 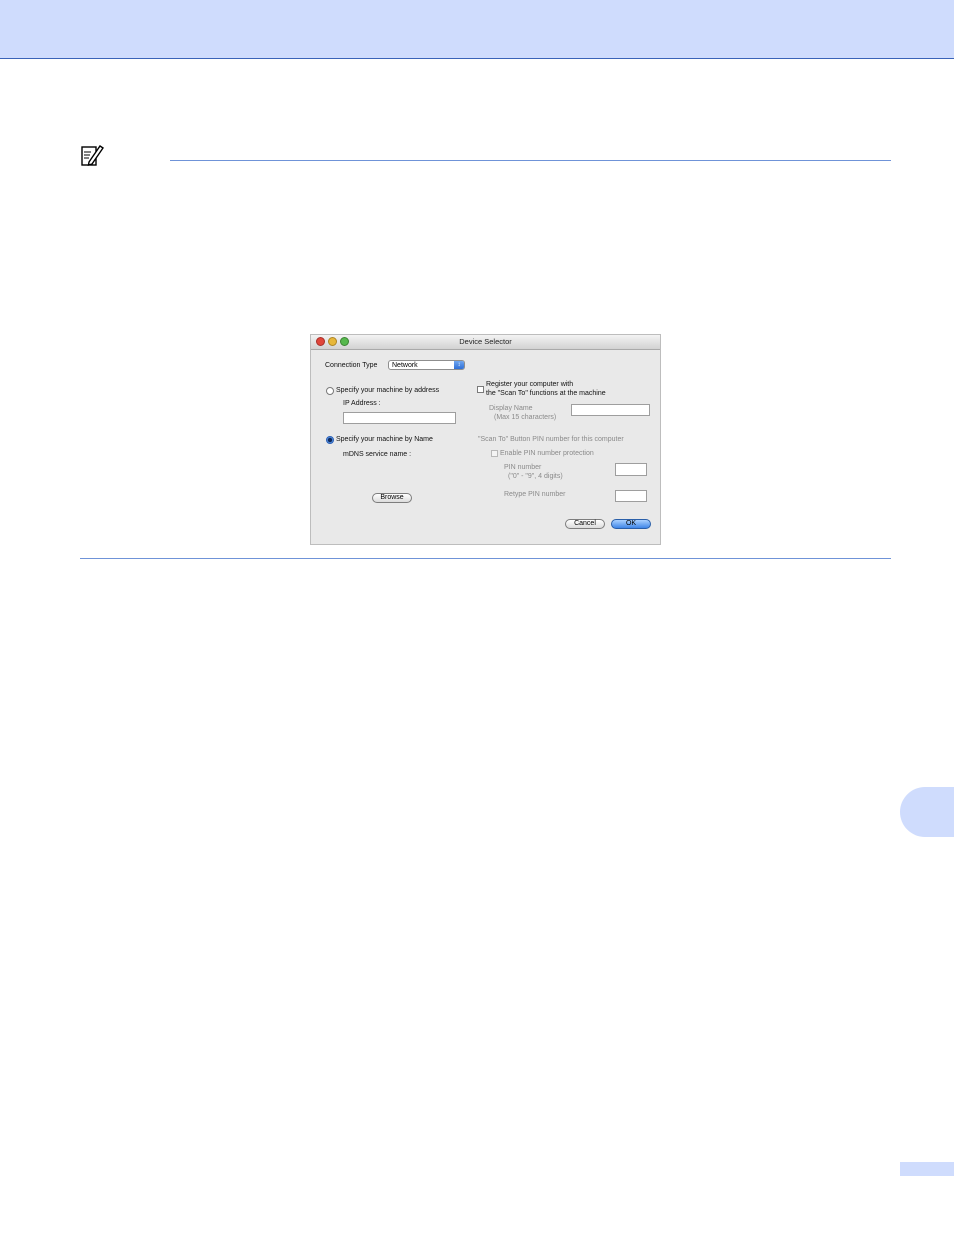 What do you see at coordinates (631, 469) in the screenshot?
I see `pin-number-field` at bounding box center [631, 469].